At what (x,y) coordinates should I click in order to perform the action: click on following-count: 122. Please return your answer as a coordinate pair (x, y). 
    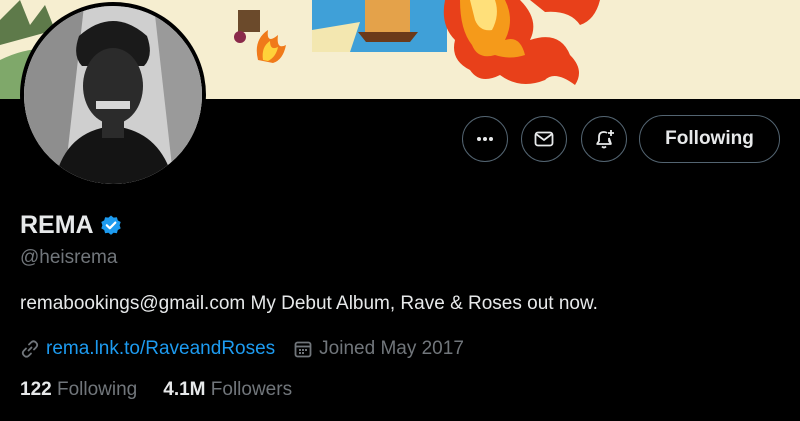
    Looking at the image, I should click on (36, 389).